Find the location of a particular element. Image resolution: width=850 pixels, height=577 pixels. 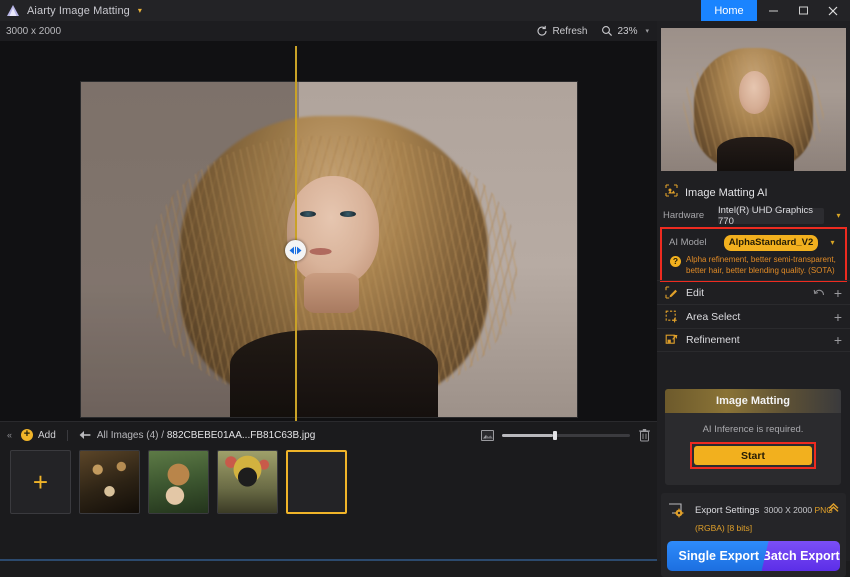

hardware-label: Hardware is located at coordinates (684, 215).